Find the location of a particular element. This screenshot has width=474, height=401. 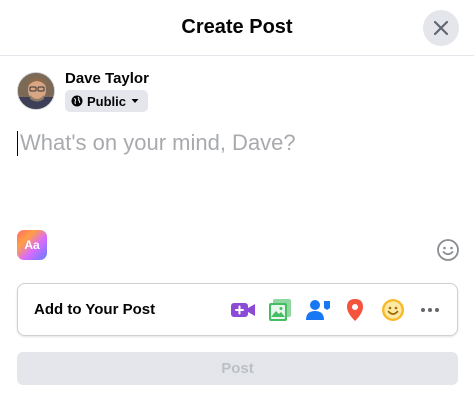

dialog-header: Create Post is located at coordinates (237, 28).